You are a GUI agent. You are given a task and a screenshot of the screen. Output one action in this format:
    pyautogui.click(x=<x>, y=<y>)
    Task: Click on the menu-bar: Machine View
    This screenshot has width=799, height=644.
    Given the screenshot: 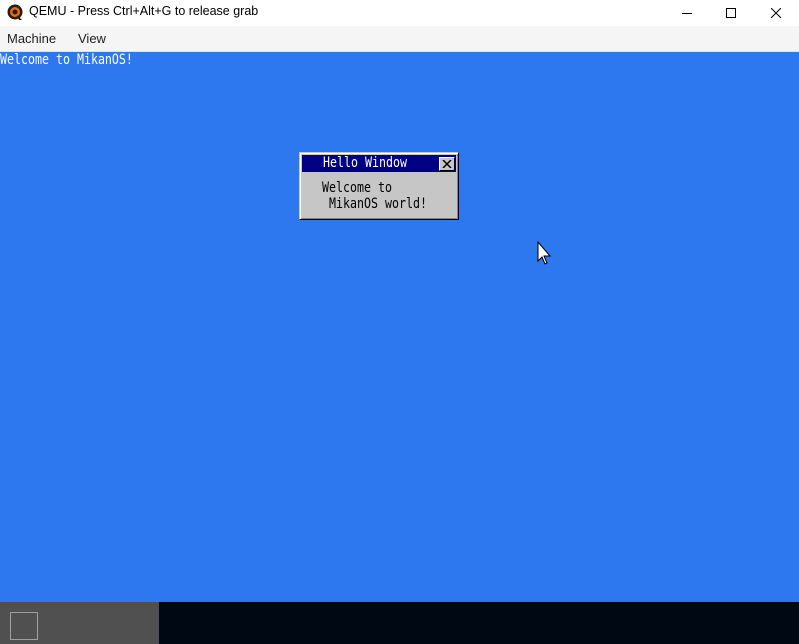 What is the action you would take?
    pyautogui.click(x=399, y=39)
    